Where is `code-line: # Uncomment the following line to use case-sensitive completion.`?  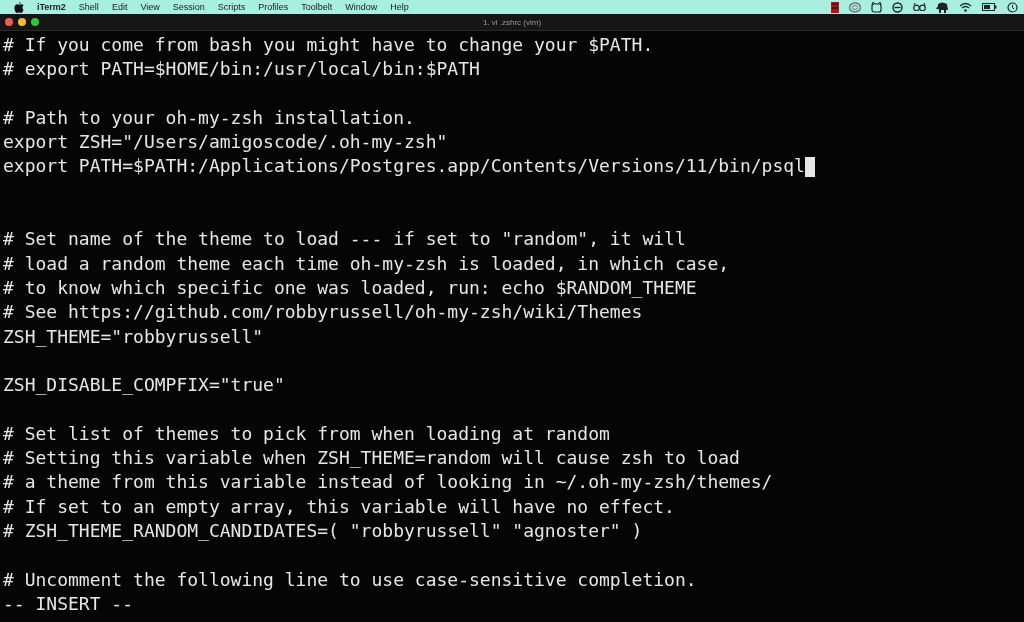 code-line: # Uncomment the following line to use case-sensitive completion. is located at coordinates (350, 579).